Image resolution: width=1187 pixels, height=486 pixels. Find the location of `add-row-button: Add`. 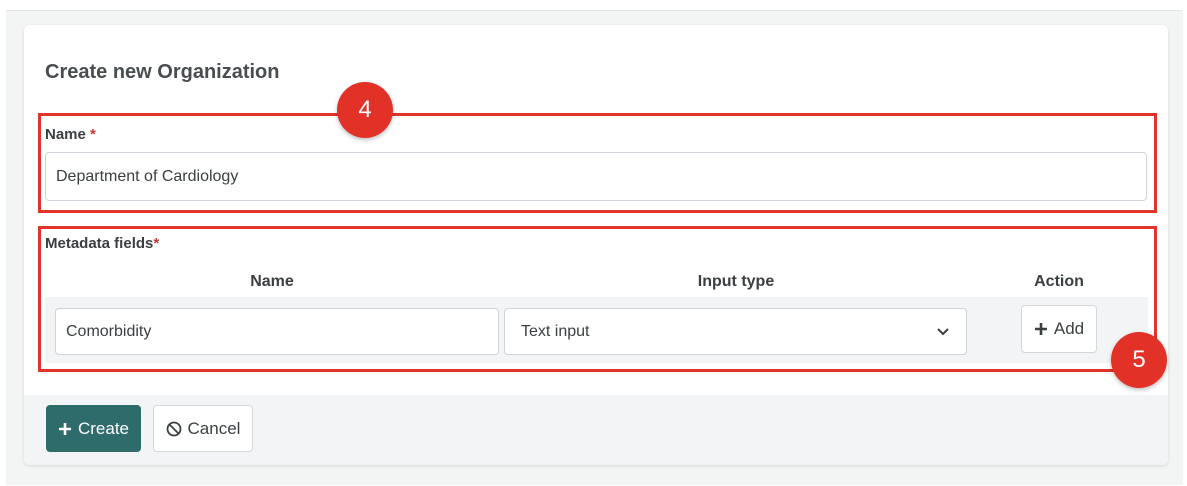

add-row-button: Add is located at coordinates (1059, 329).